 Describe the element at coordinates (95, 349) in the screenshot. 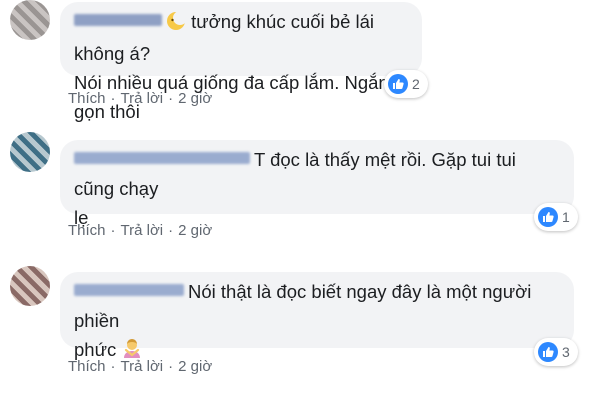

I see `comment-text-line: phức` at that location.